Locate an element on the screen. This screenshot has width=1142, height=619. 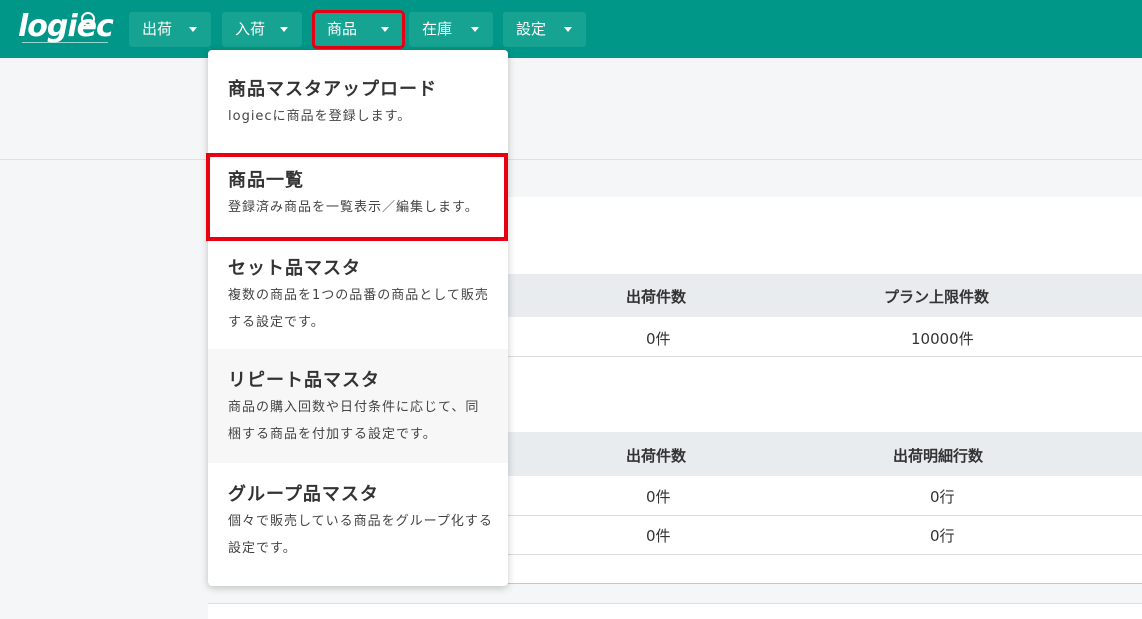
nav-products-label: 商品 is located at coordinates (342, 29).